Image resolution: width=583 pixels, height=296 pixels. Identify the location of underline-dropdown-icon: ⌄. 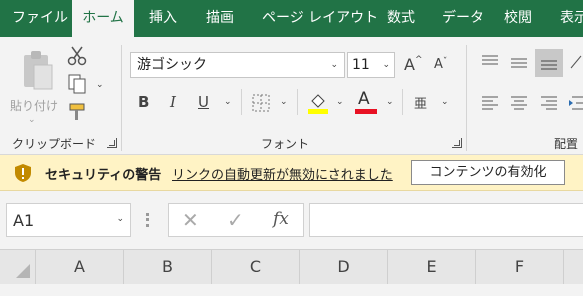
(228, 102).